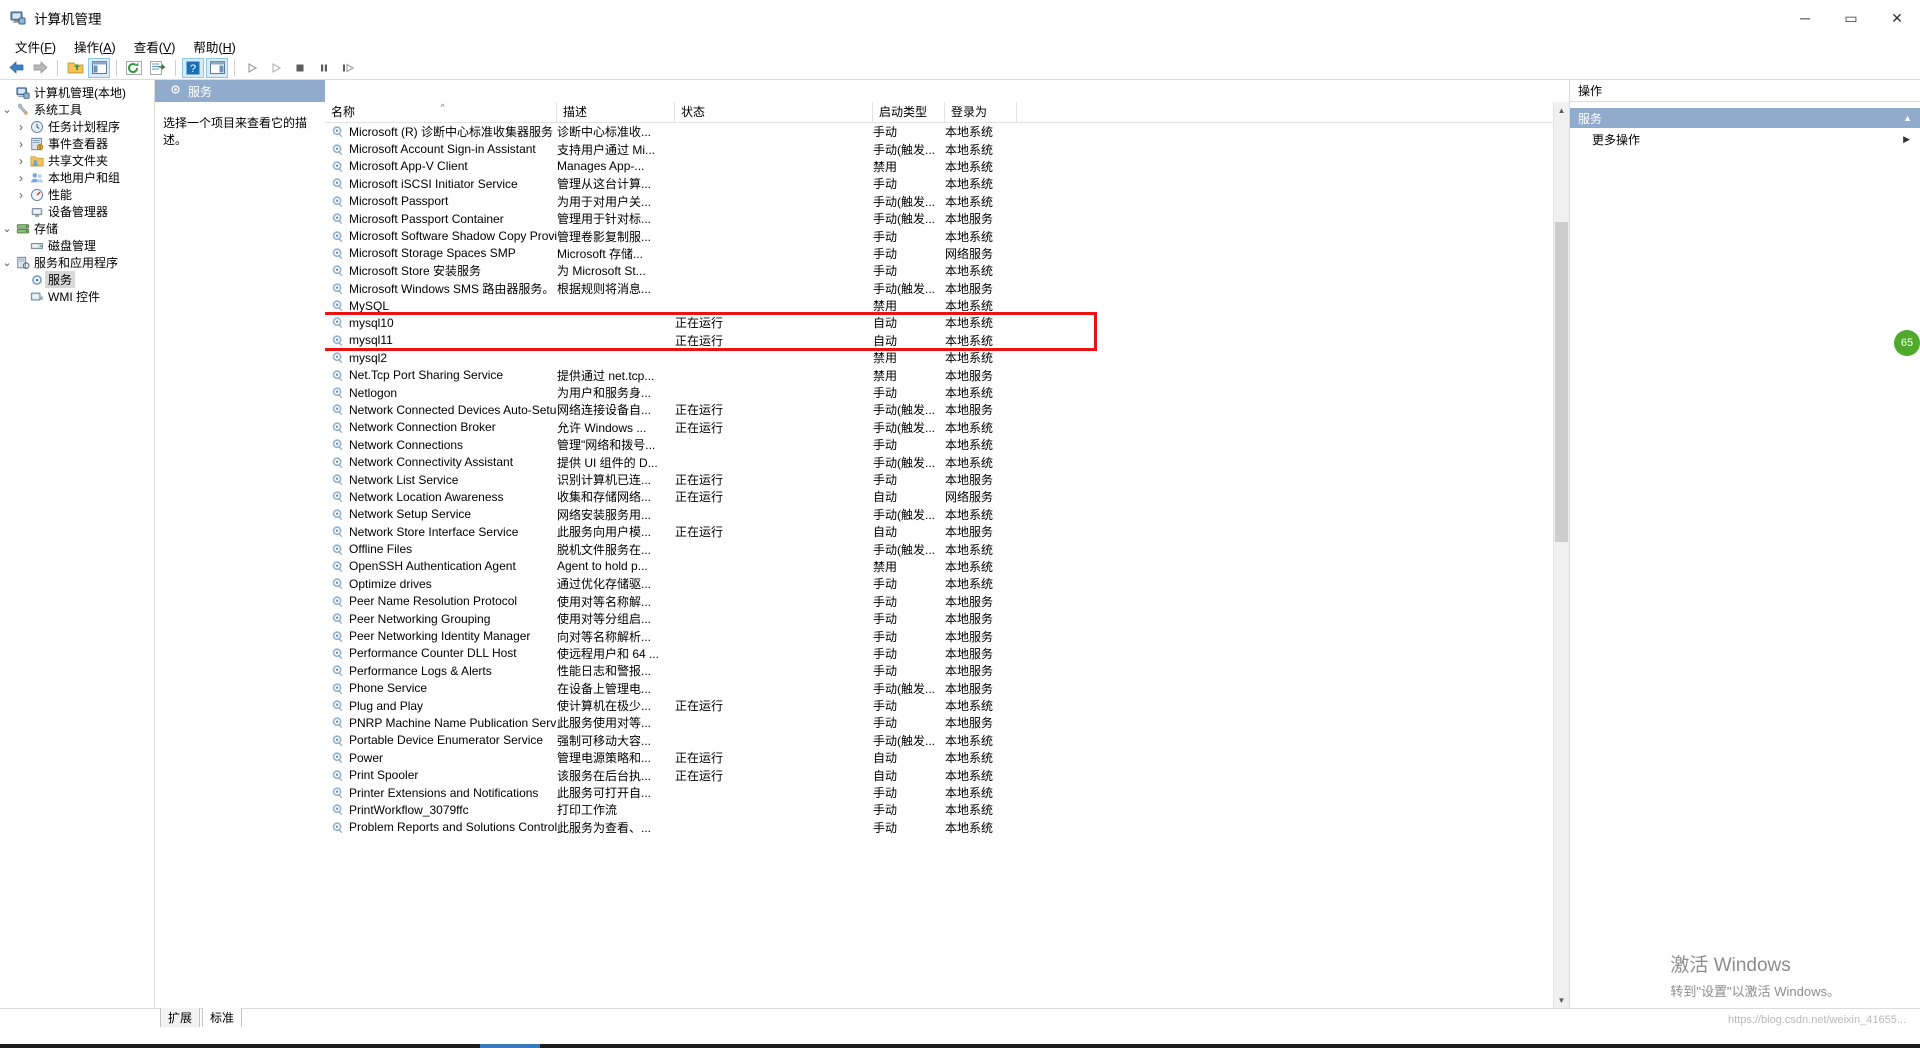  Describe the element at coordinates (1561, 1000) in the screenshot. I see `scroll-down-arrow-icon: ▼` at that location.